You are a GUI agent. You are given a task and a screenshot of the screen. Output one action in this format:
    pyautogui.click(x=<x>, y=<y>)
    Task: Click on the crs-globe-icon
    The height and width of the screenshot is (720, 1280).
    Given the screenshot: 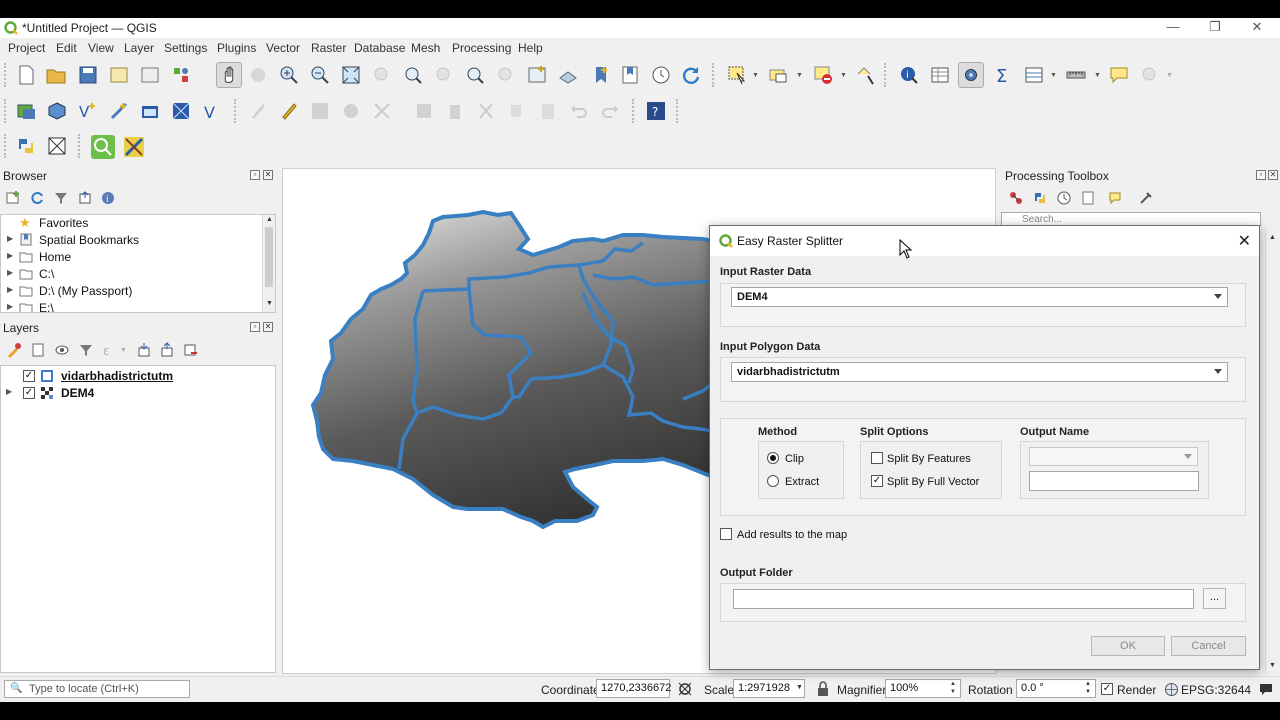 What is the action you would take?
    pyautogui.click(x=1171, y=689)
    